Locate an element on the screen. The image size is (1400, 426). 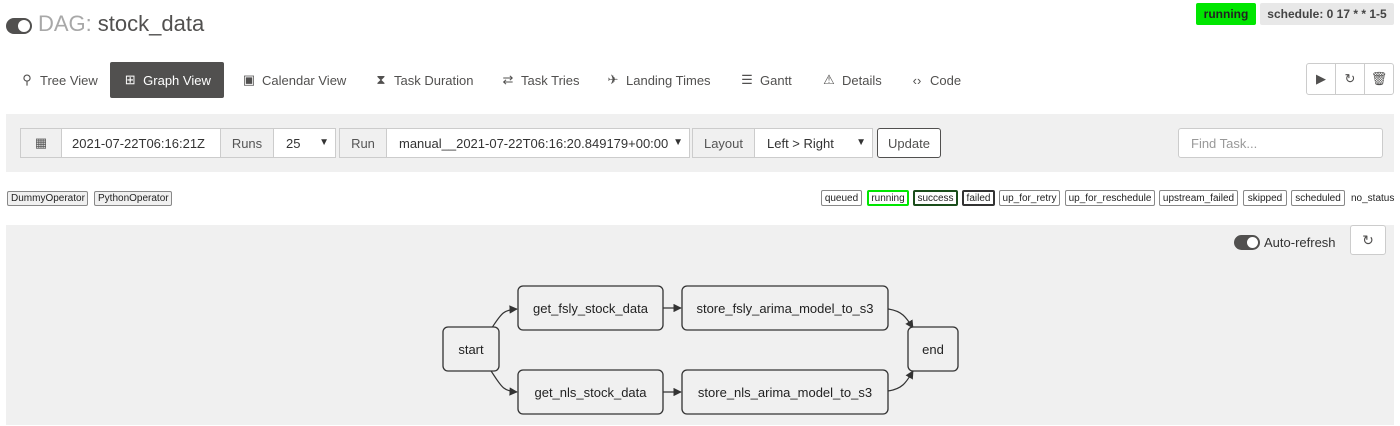
calendar-icon: ▣ is located at coordinates (249, 79).